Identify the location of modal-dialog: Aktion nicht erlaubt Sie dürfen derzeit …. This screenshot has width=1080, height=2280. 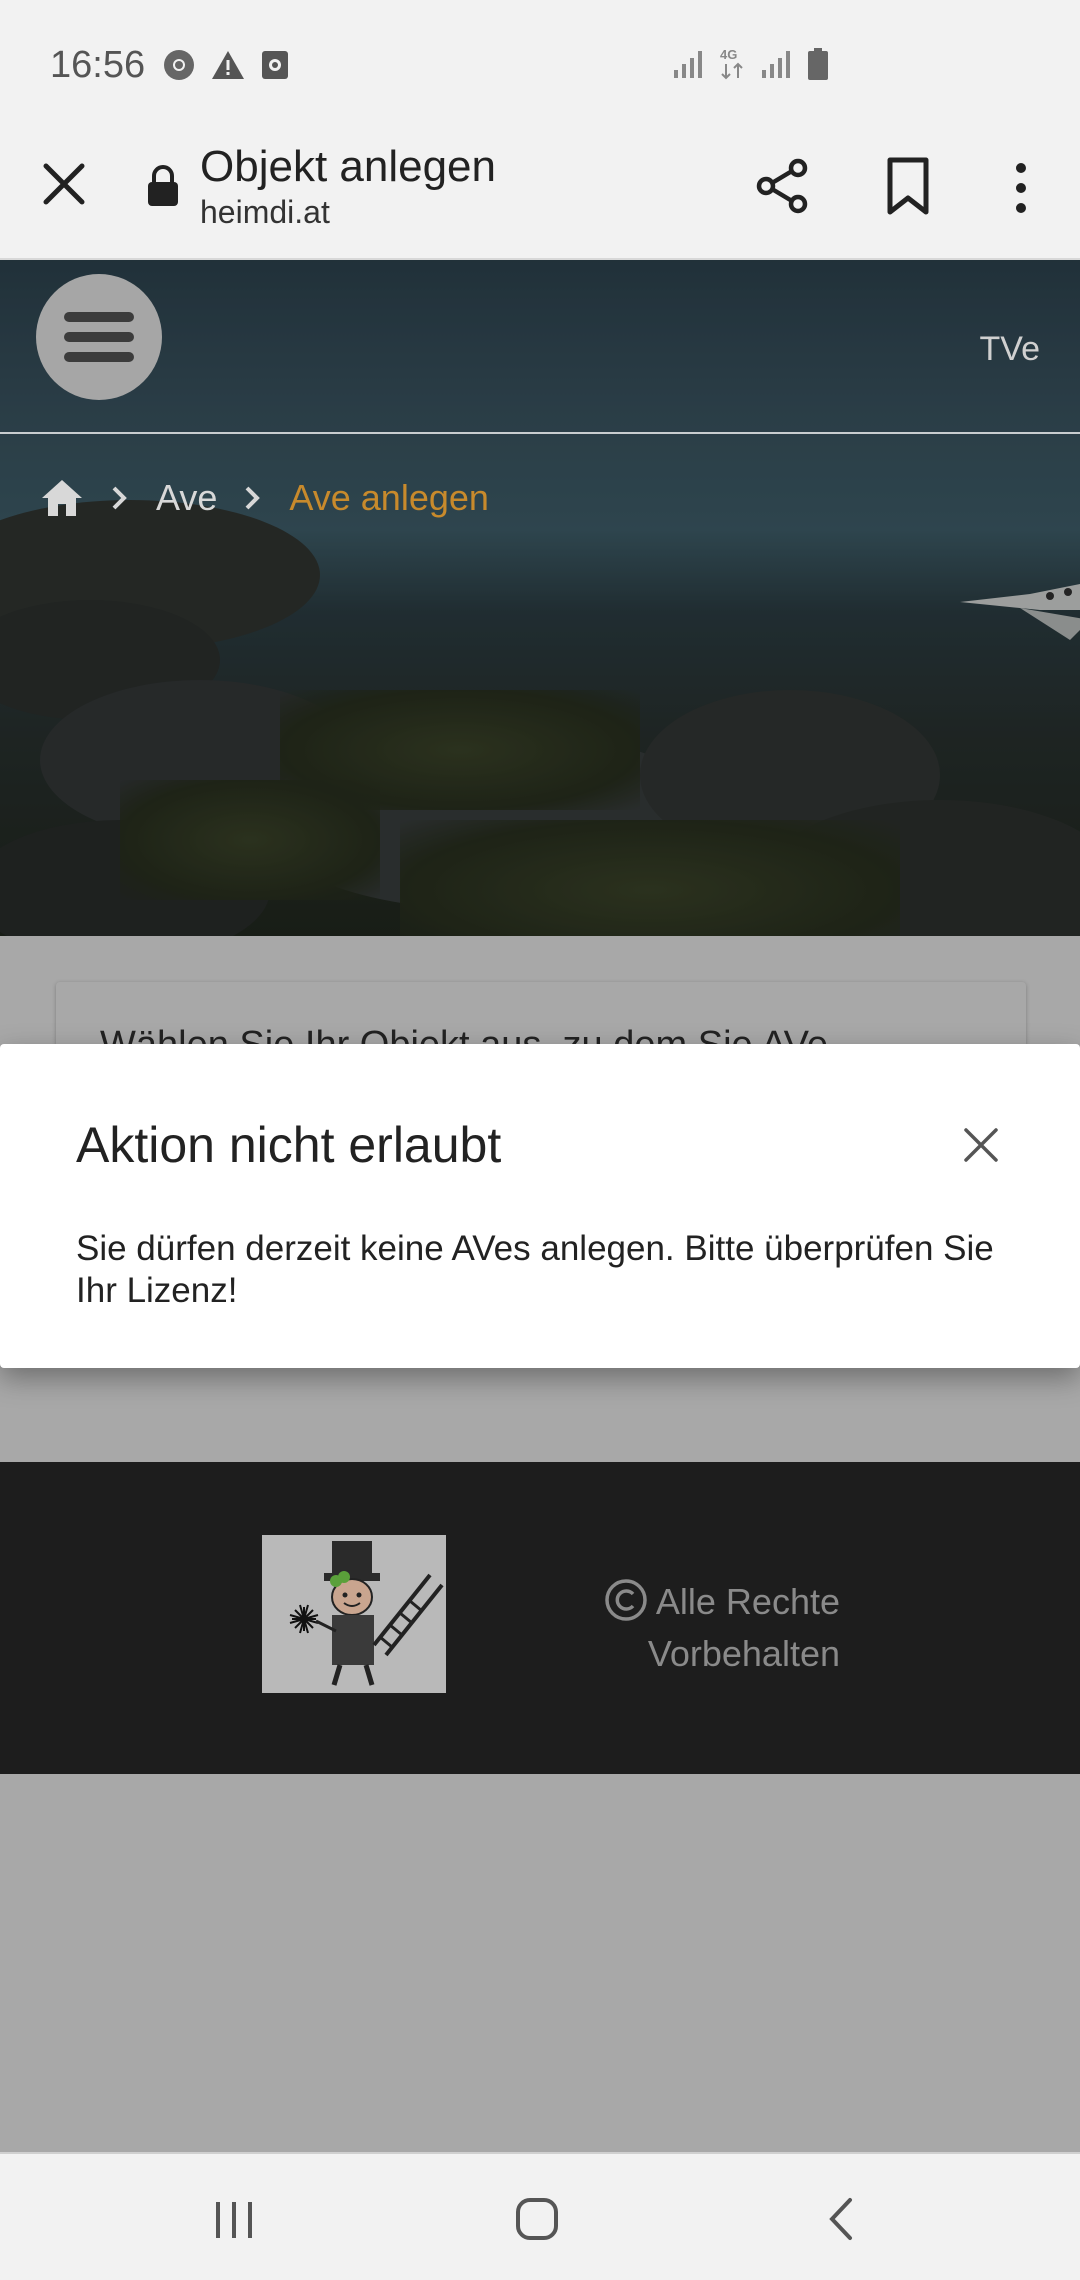
(540, 1206).